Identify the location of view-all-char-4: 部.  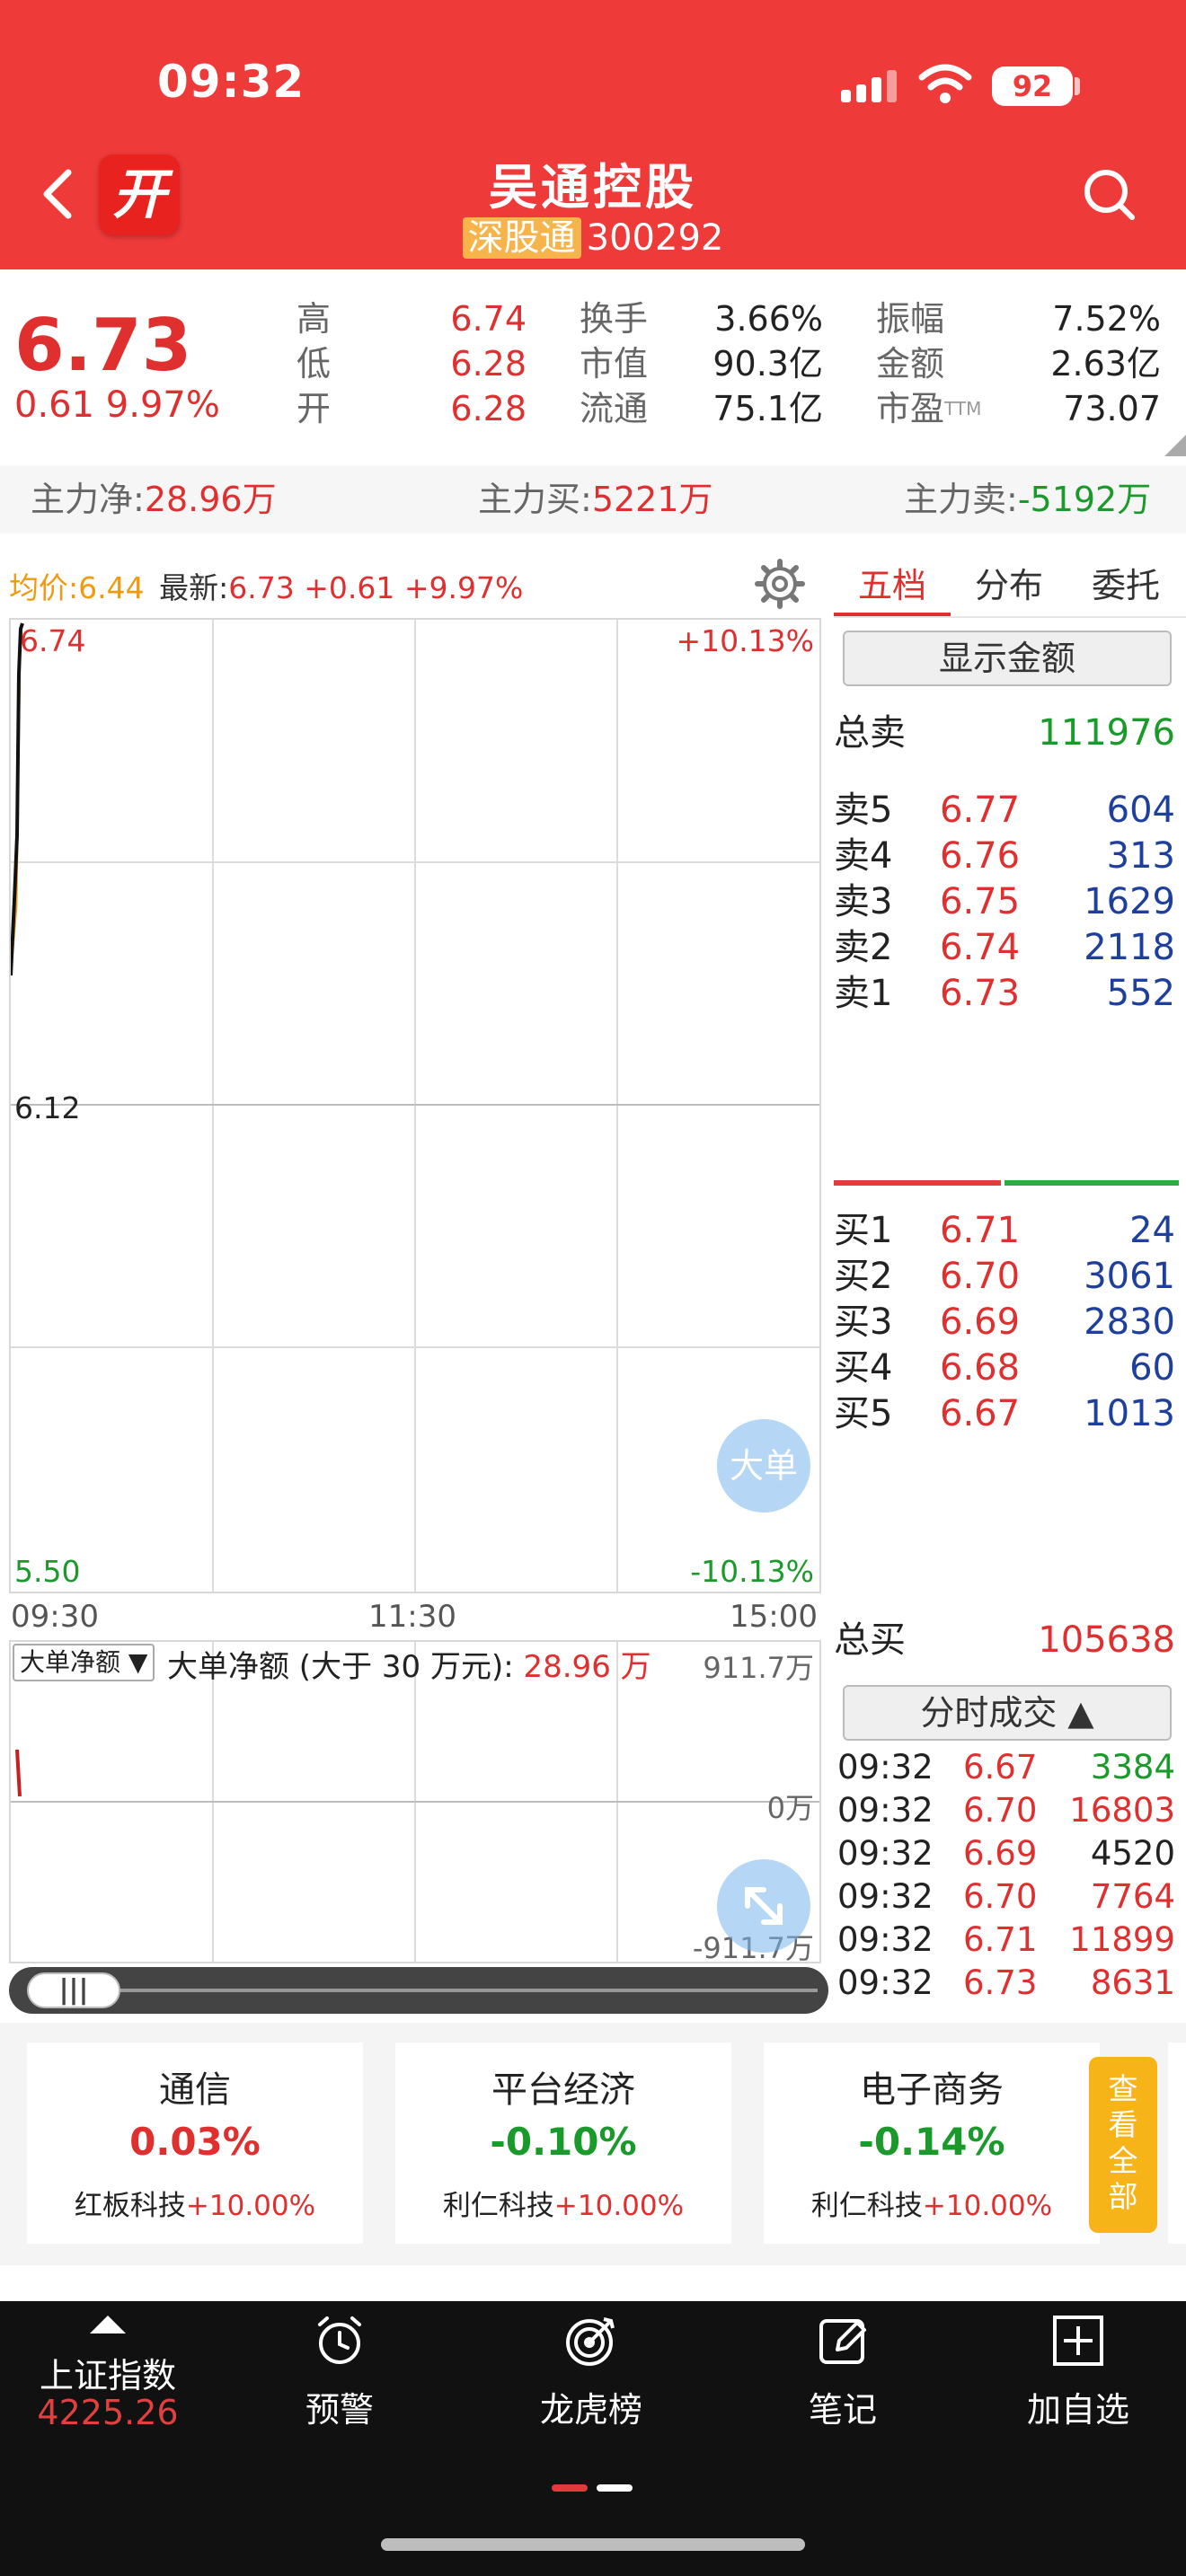
(1123, 2196).